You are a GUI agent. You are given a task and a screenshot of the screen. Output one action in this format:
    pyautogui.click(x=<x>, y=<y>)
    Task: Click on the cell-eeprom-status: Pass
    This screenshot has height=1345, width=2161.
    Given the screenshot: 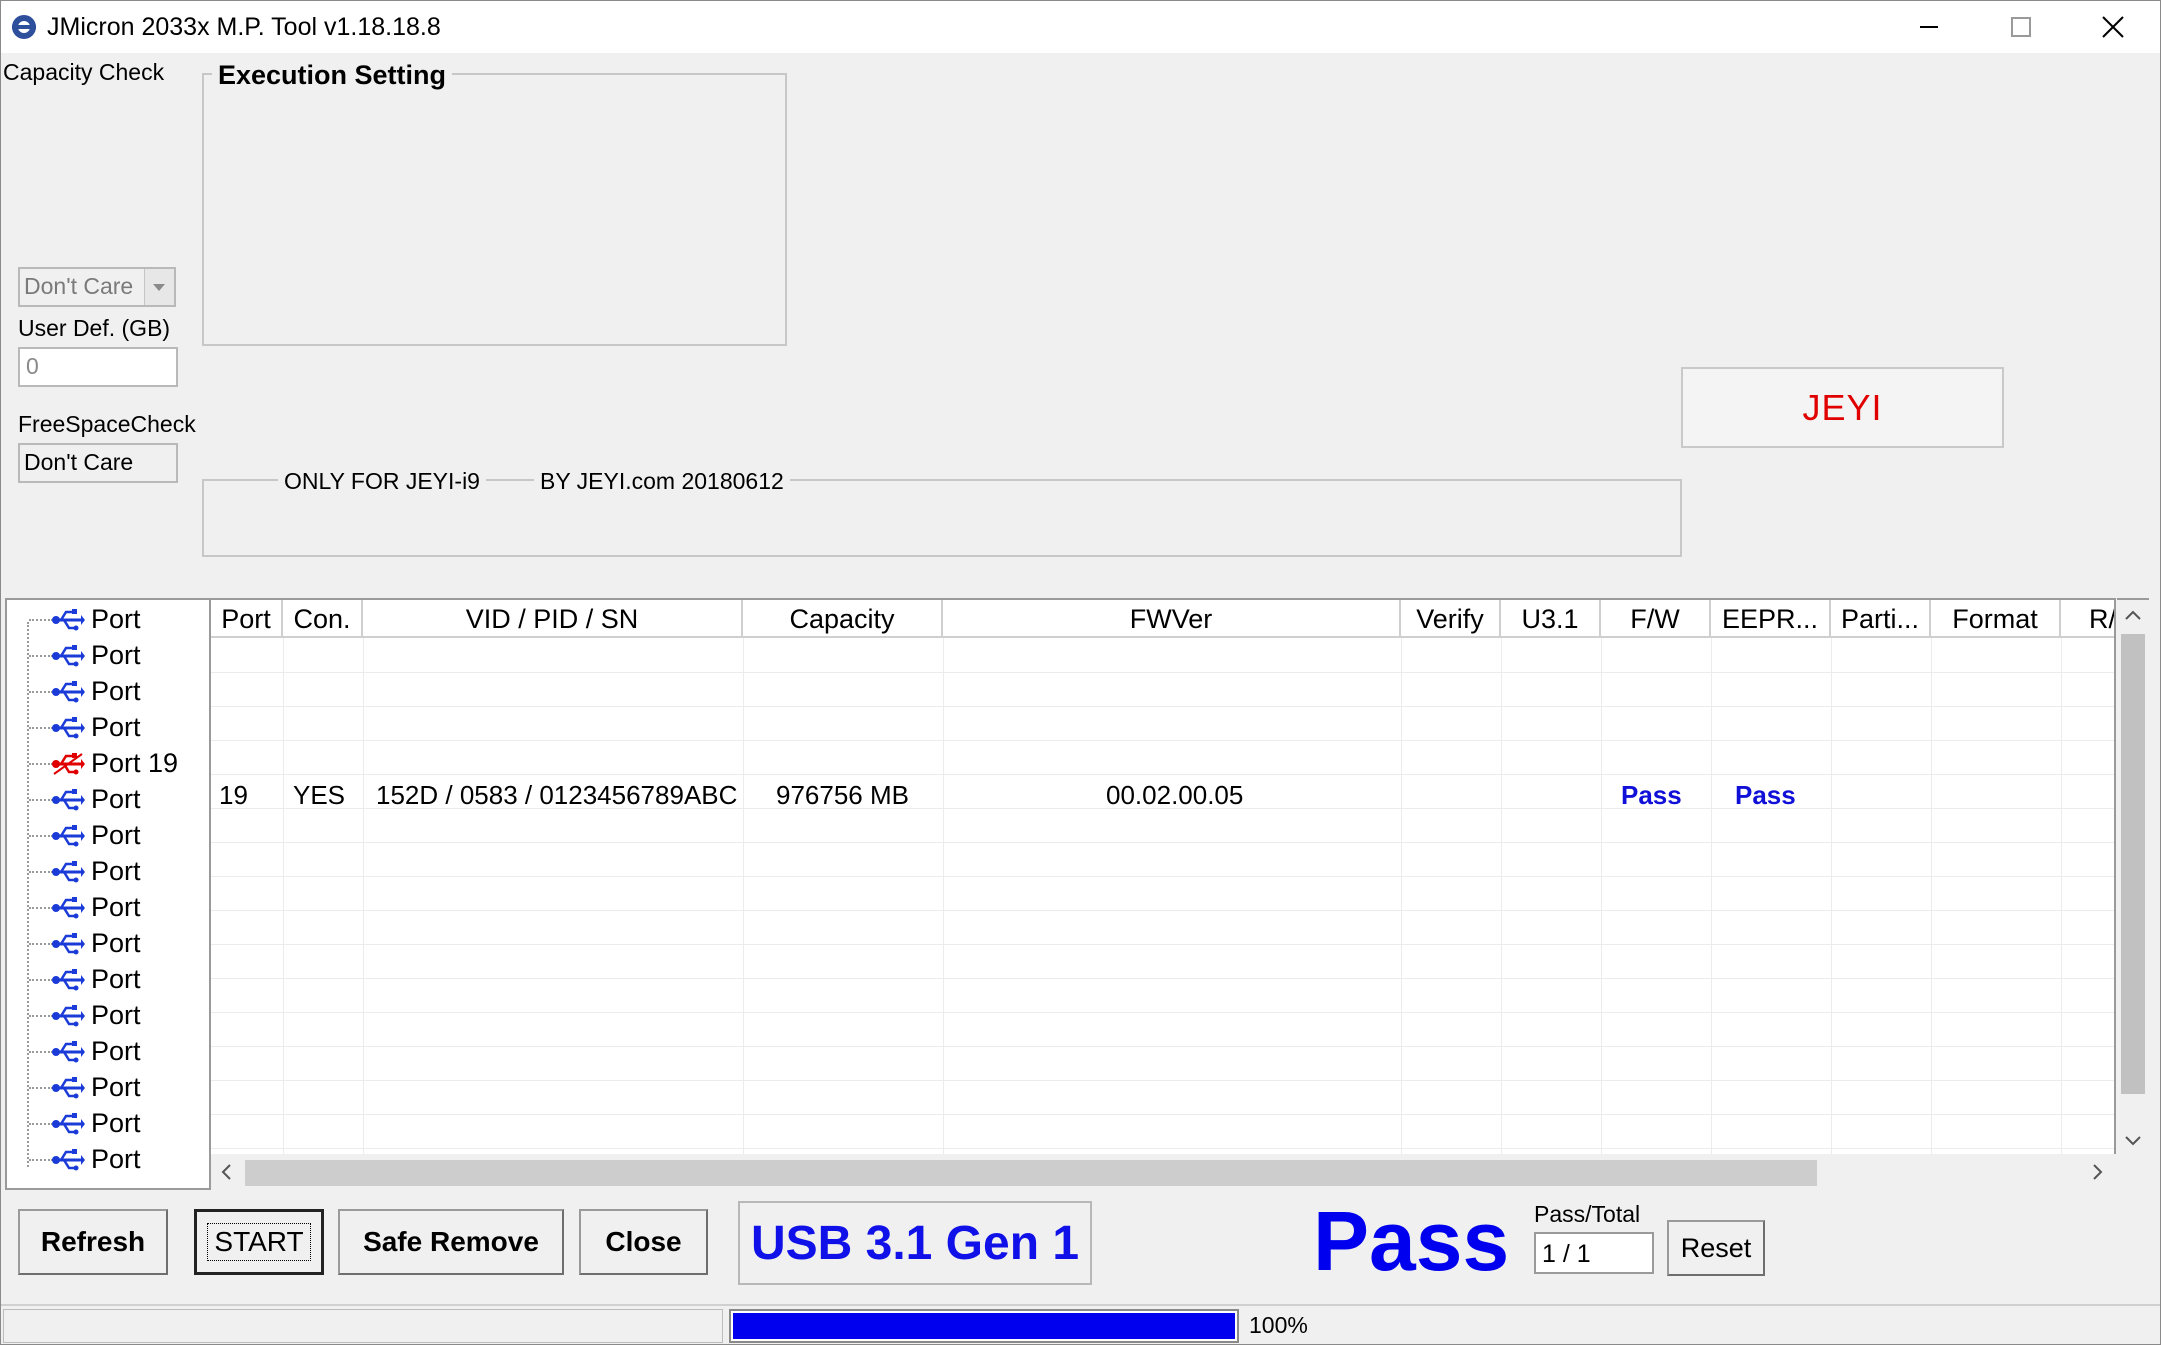 What is the action you would take?
    pyautogui.click(x=1765, y=795)
    